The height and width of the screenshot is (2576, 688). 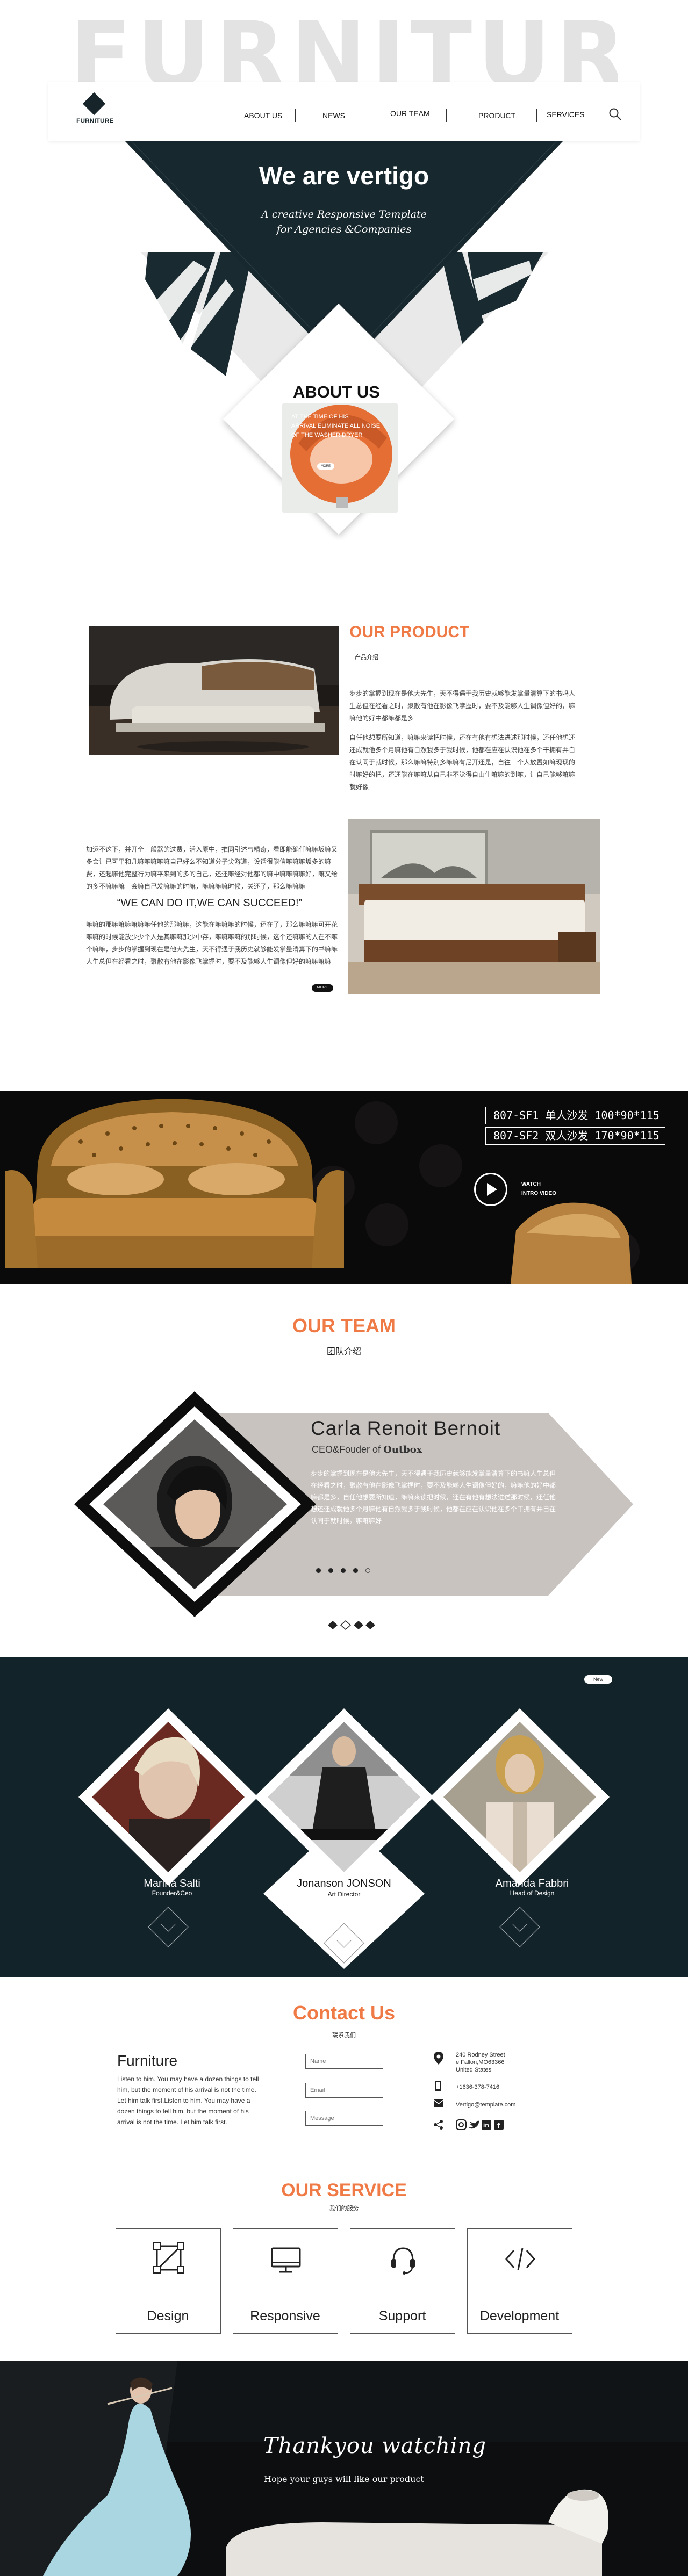 What do you see at coordinates (344, 214) in the screenshot?
I see `hero-subtitle-line-1: A creative Responsive Template` at bounding box center [344, 214].